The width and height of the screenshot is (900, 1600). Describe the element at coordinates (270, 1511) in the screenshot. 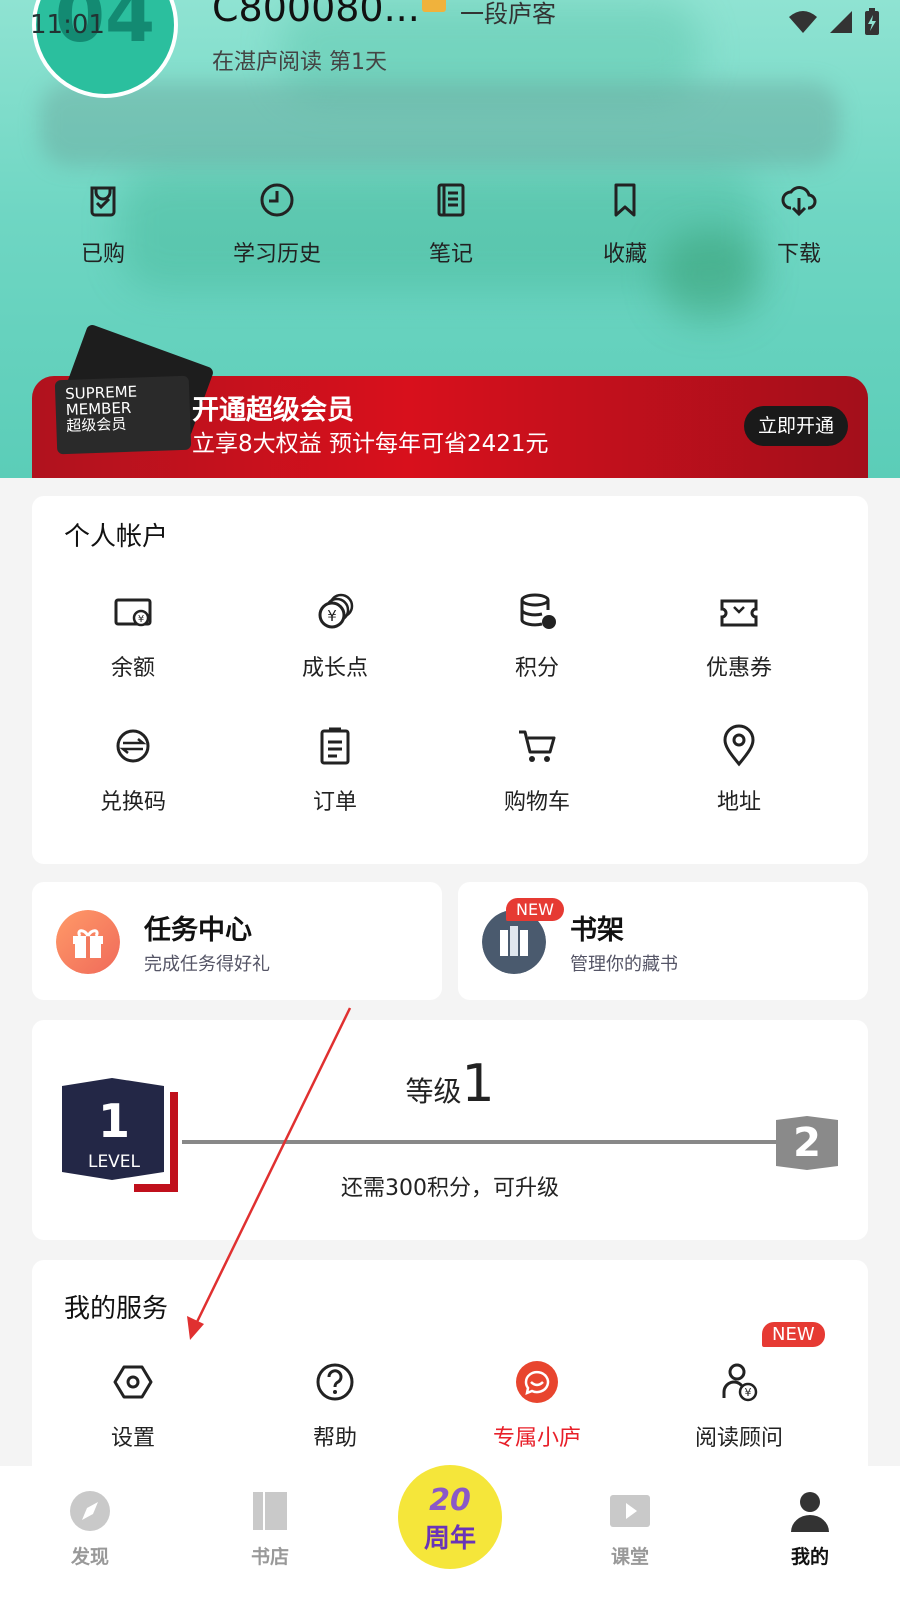

I see `books-icon` at that location.